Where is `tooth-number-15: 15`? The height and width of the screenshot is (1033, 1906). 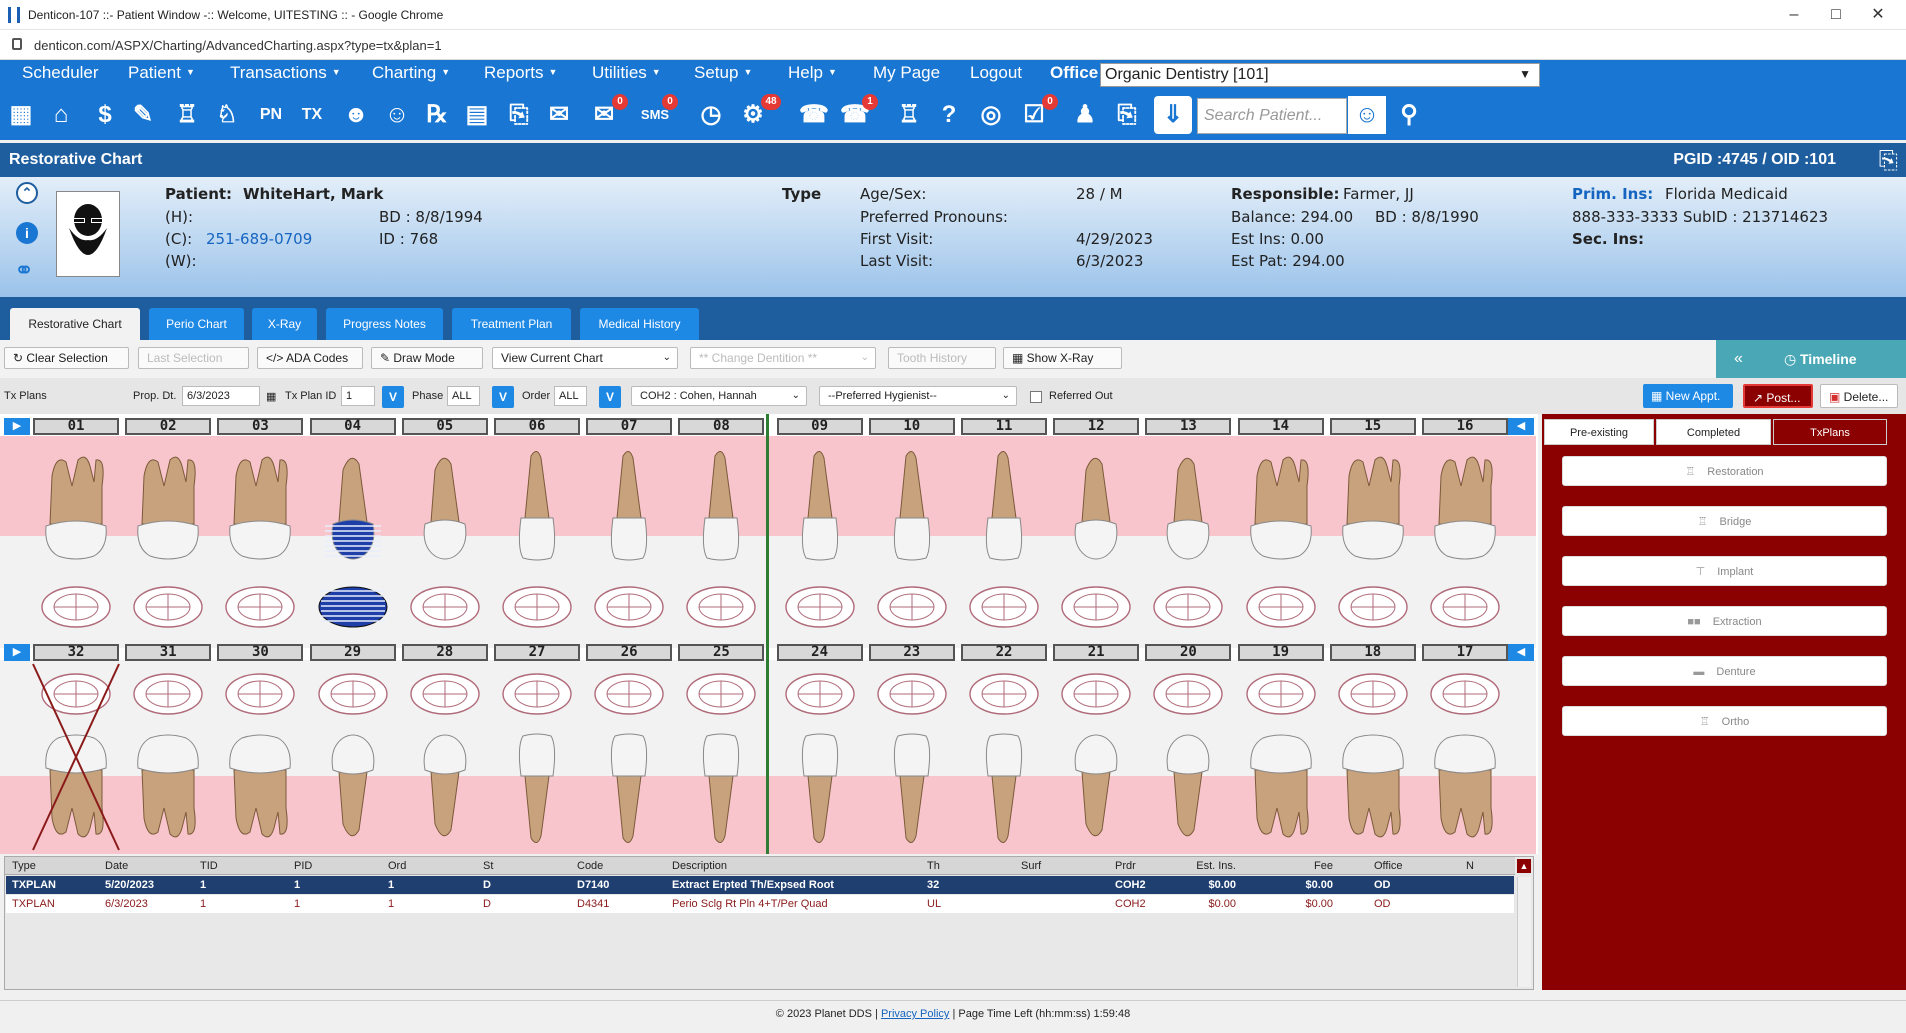 tooth-number-15: 15 is located at coordinates (1372, 426).